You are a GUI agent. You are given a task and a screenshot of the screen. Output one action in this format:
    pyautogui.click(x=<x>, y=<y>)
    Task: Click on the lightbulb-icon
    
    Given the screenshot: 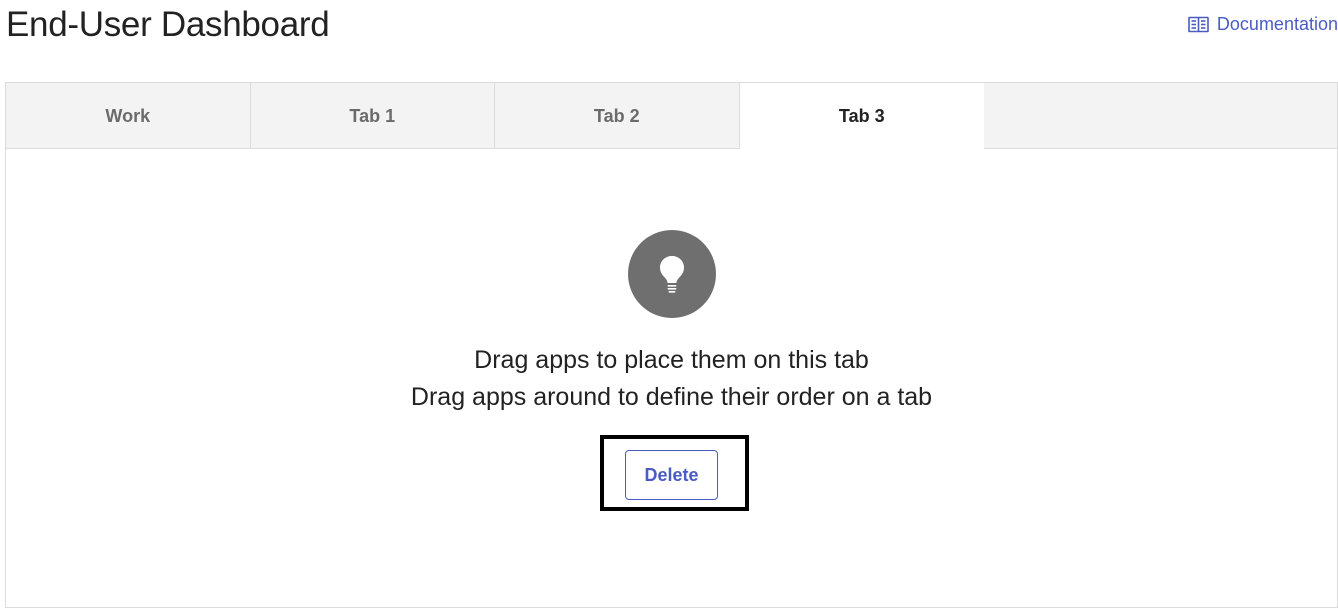 What is the action you would take?
    pyautogui.click(x=672, y=274)
    